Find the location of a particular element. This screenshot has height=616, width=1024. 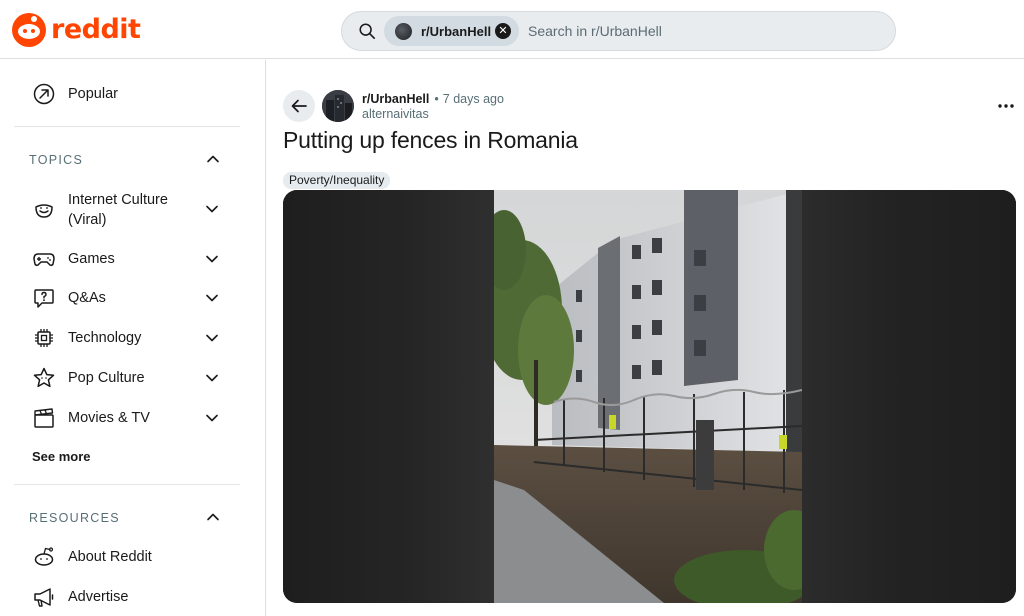

clear-chip-icon: ✕ is located at coordinates (503, 31).